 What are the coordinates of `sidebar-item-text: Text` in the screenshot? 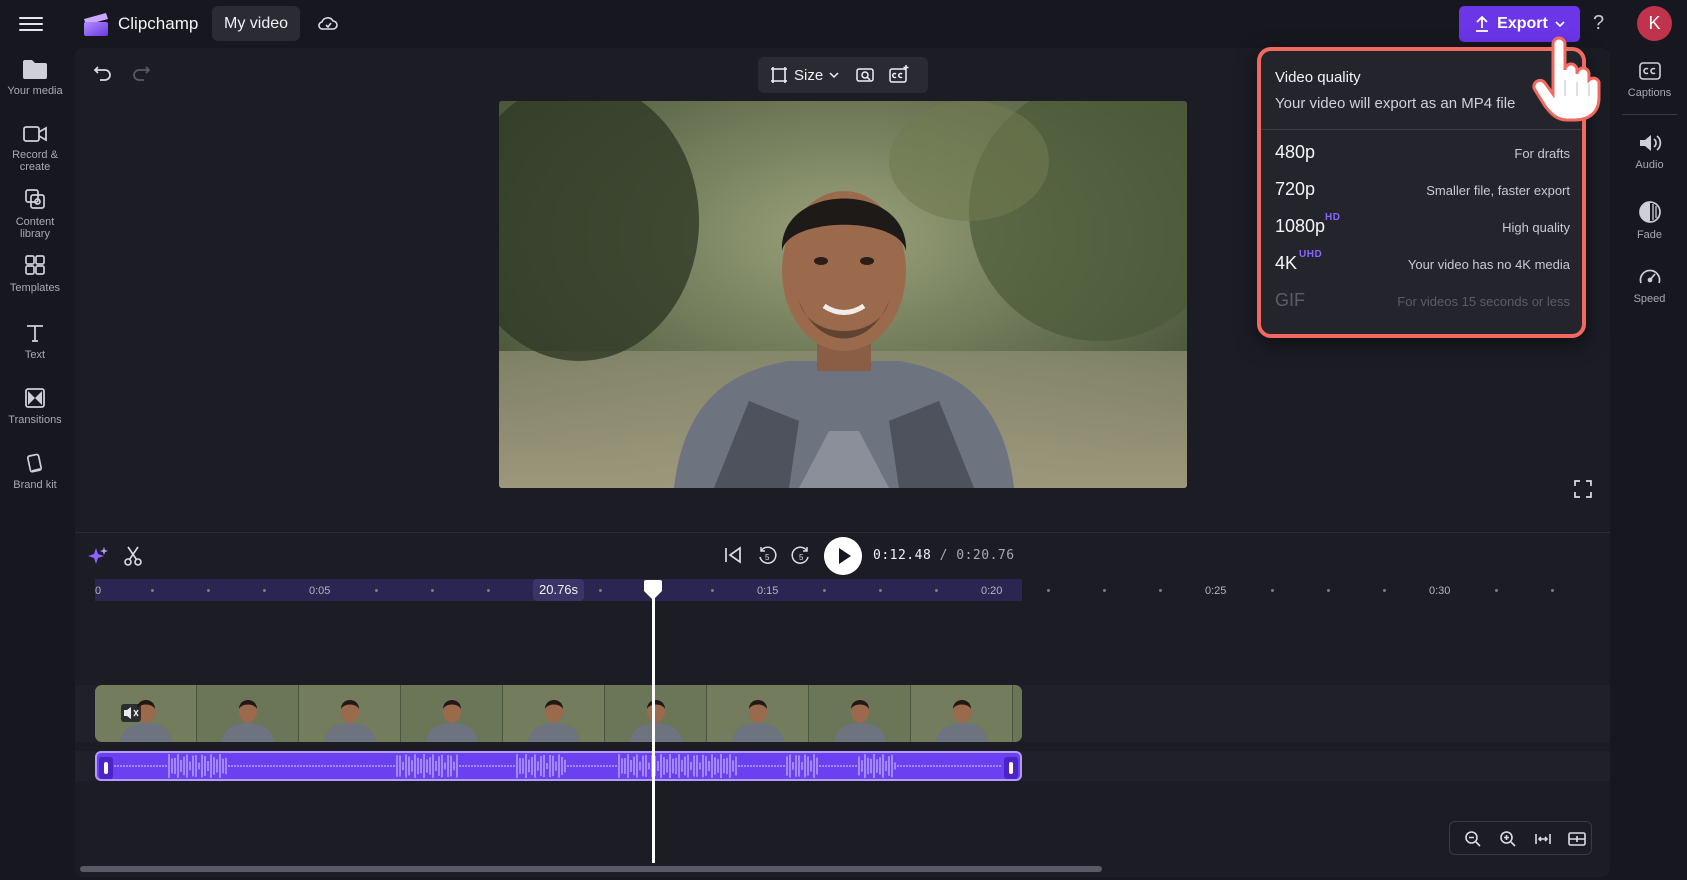 It's located at (35, 341).